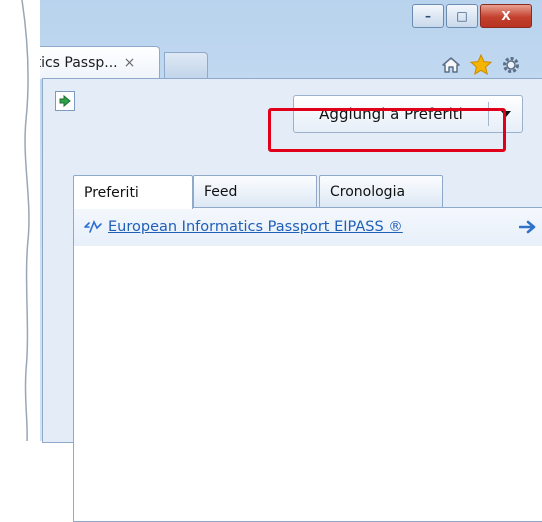 The image size is (542, 522). Describe the element at coordinates (130, 63) in the screenshot. I see `tab-close-icon: ×` at that location.